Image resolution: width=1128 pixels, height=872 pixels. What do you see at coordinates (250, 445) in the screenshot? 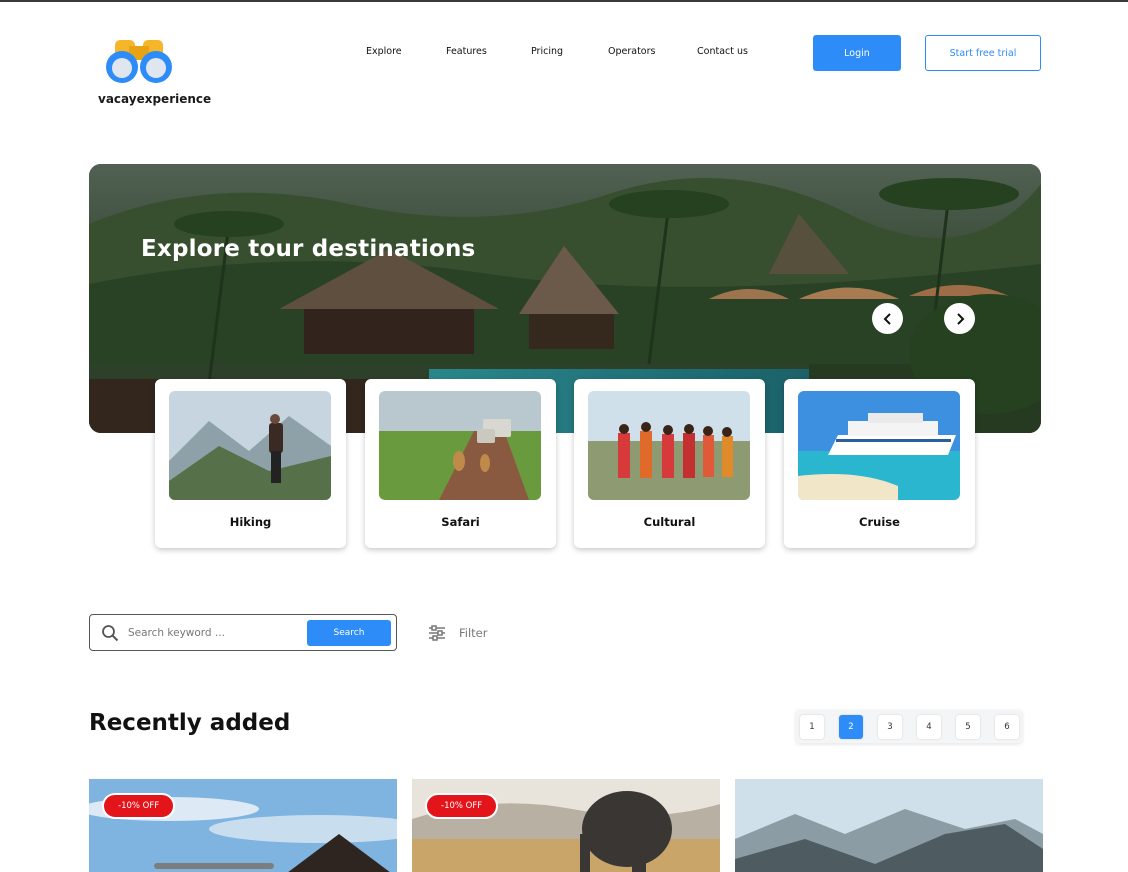
I see `hiking-image` at bounding box center [250, 445].